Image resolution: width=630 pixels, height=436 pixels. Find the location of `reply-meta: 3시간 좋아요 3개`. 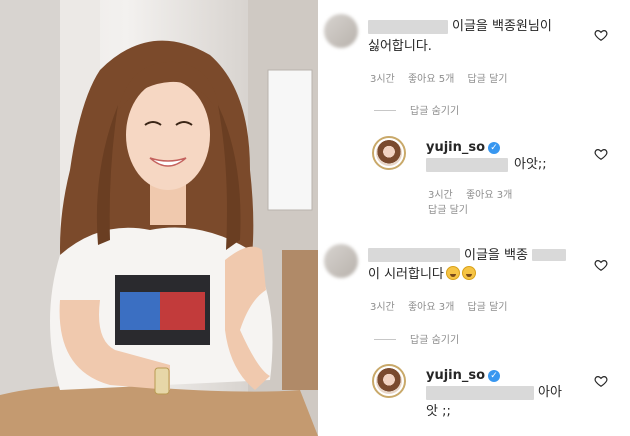

reply-meta: 3시간 좋아요 3개 is located at coordinates (475, 193).